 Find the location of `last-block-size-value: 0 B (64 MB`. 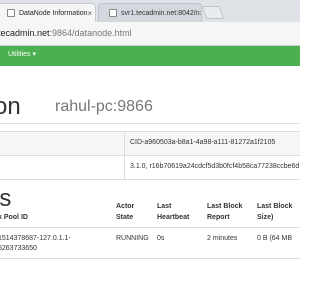

last-block-size-value: 0 B (64 MB is located at coordinates (275, 238).